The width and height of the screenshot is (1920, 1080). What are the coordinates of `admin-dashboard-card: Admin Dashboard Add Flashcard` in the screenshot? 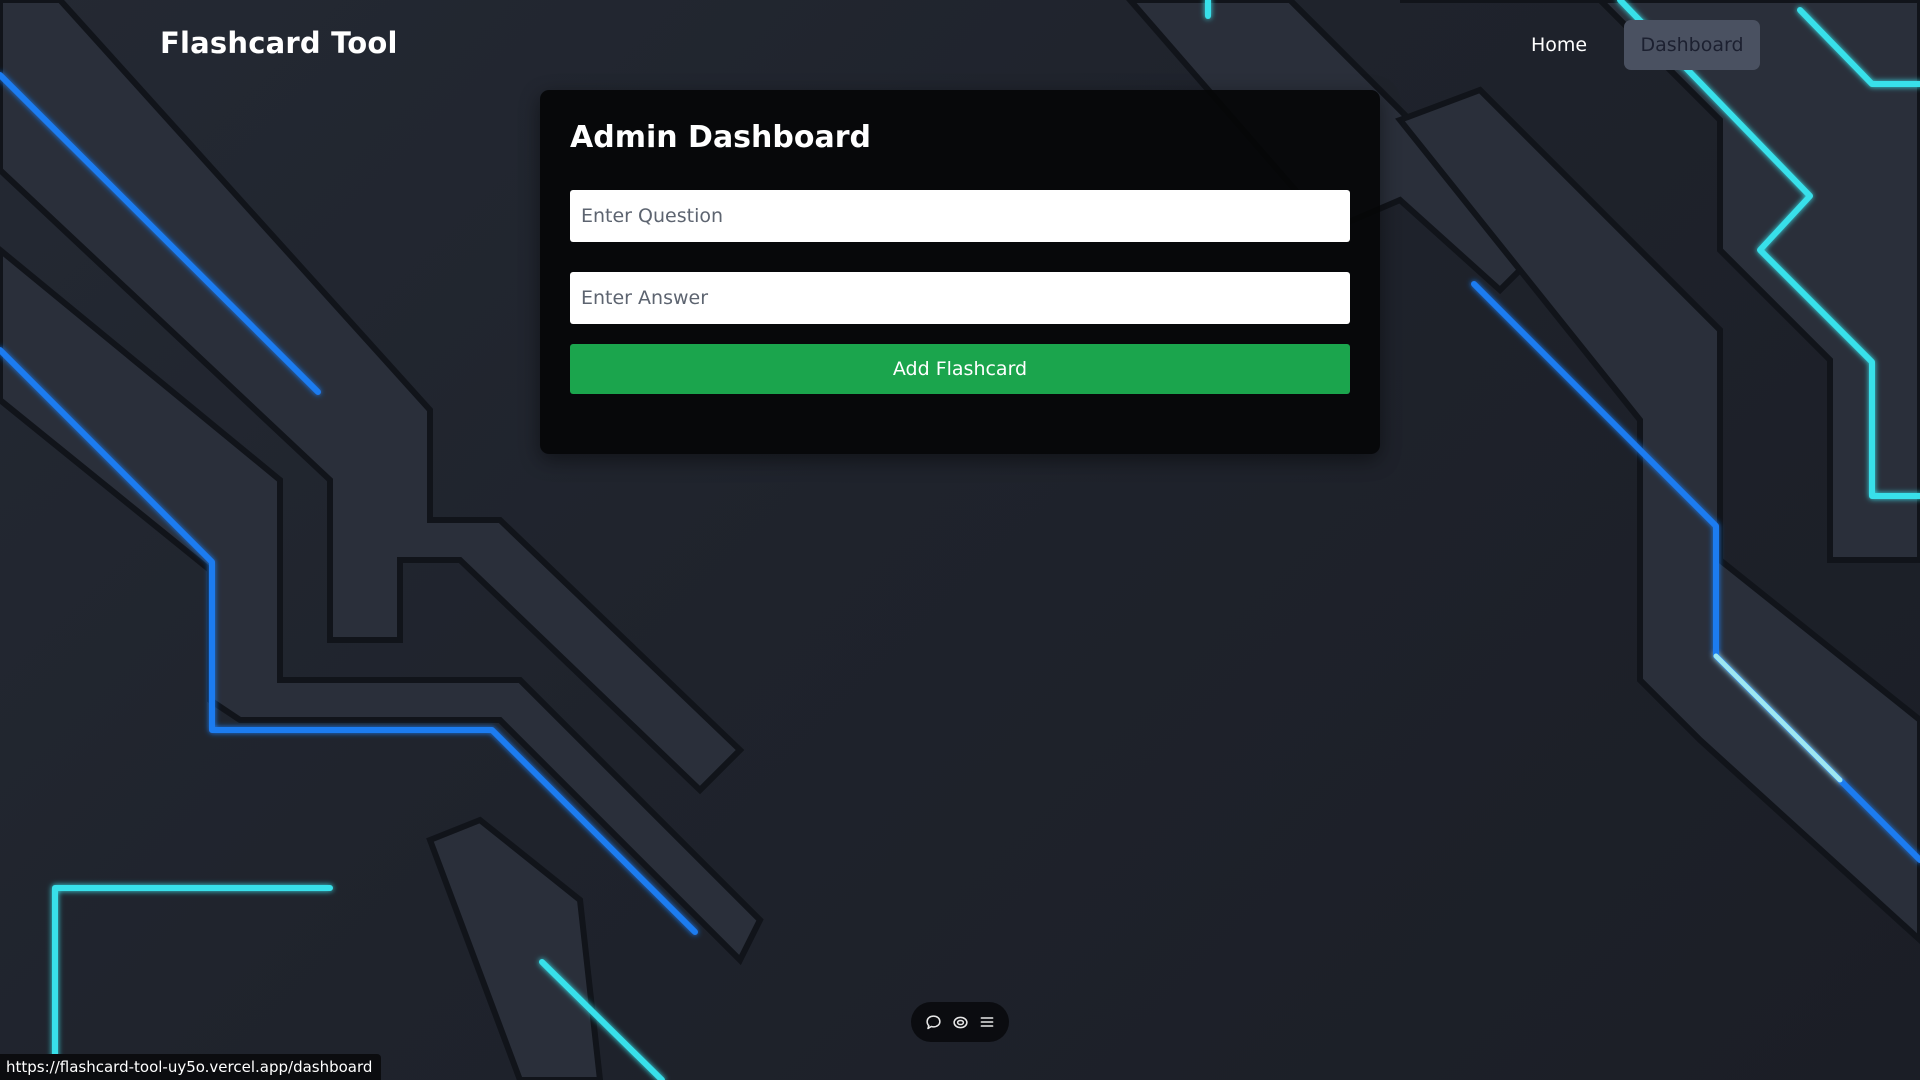 It's located at (960, 272).